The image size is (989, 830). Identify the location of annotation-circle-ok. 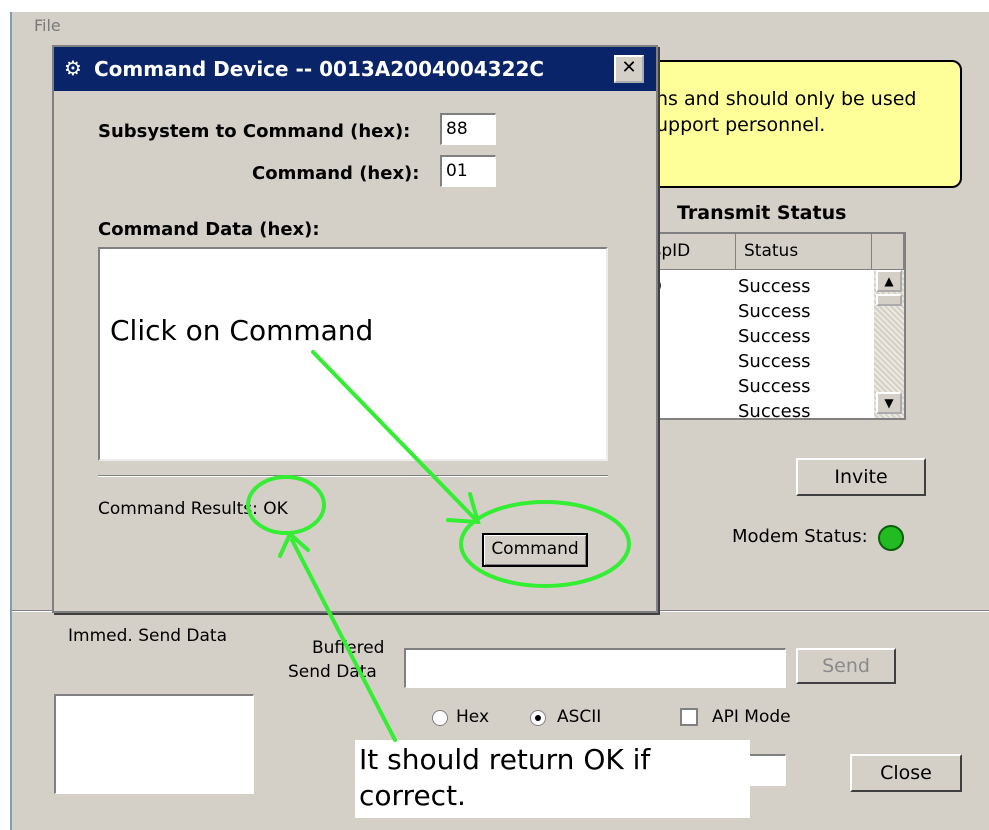
(286, 505).